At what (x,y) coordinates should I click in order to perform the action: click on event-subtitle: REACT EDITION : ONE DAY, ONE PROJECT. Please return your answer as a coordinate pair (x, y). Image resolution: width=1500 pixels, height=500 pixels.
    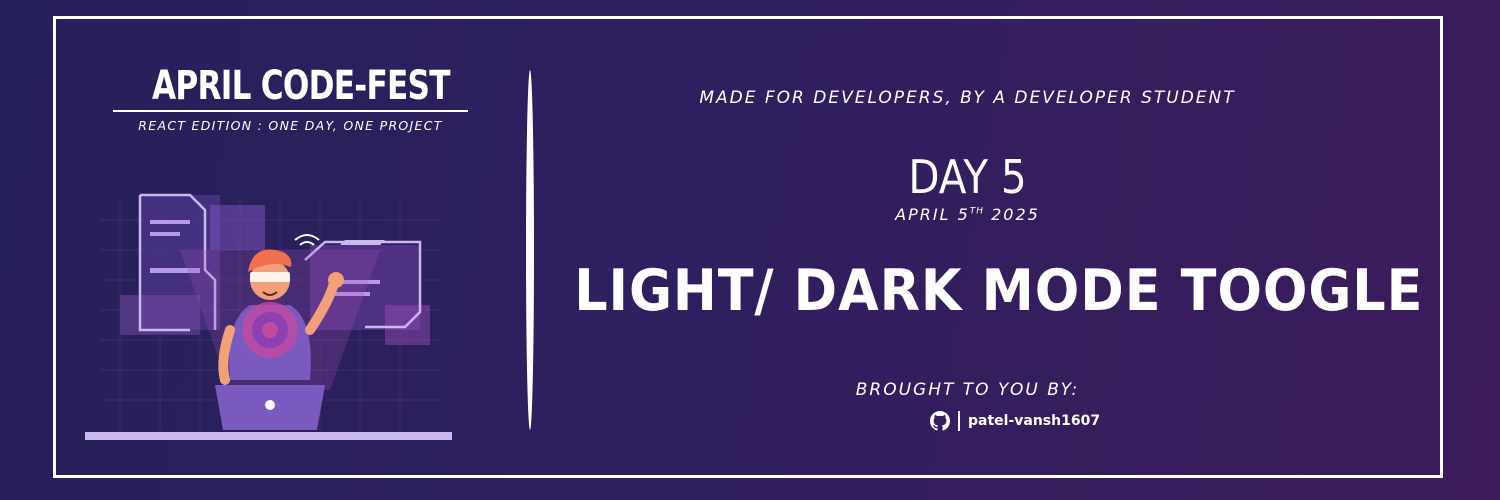
    Looking at the image, I should click on (290, 125).